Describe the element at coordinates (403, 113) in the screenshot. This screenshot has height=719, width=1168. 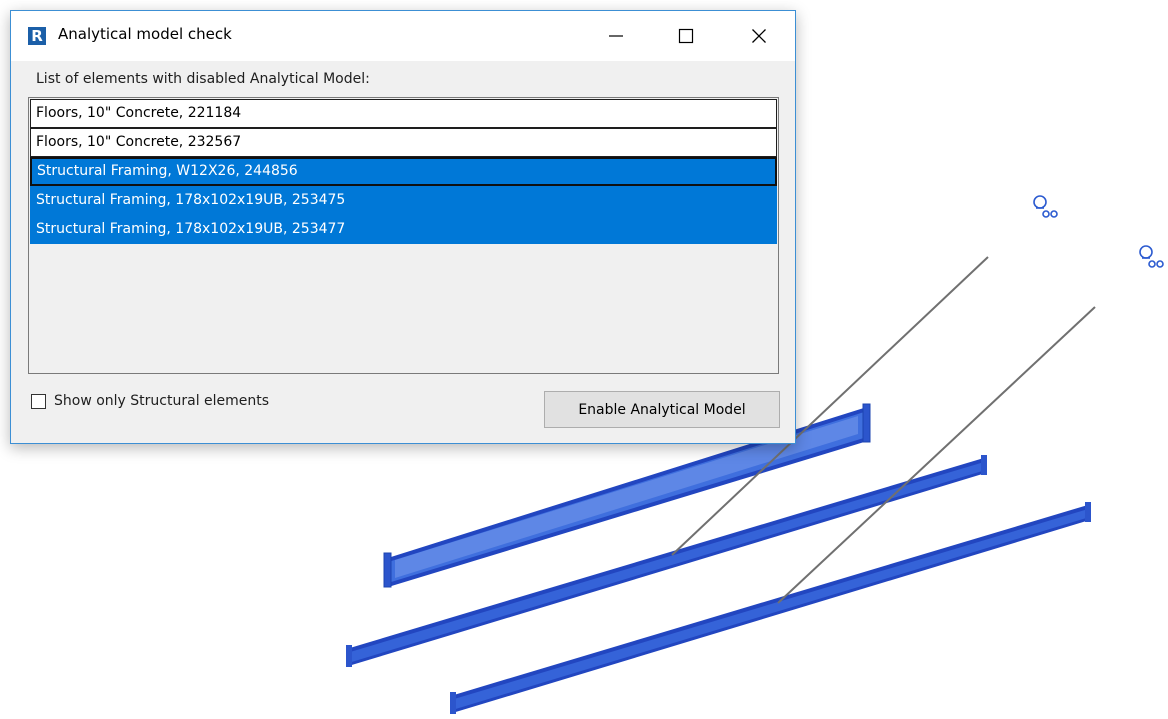
I see `list-item: Floors, 10" Concrete, 221184` at that location.